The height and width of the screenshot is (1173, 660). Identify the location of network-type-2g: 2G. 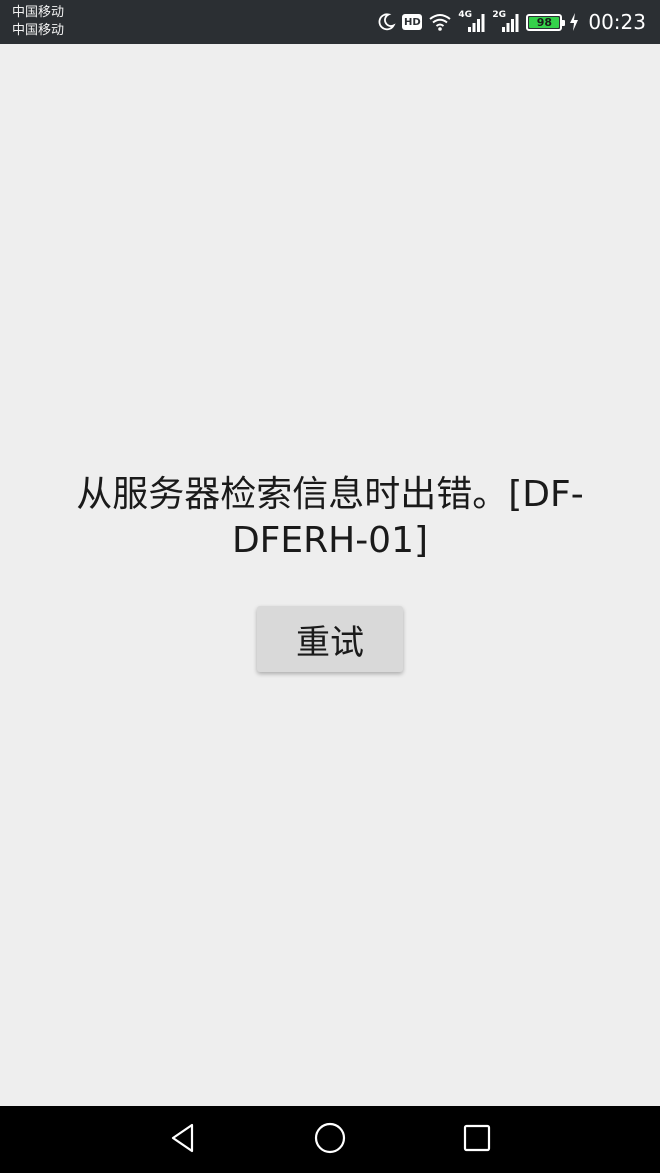
(499, 15).